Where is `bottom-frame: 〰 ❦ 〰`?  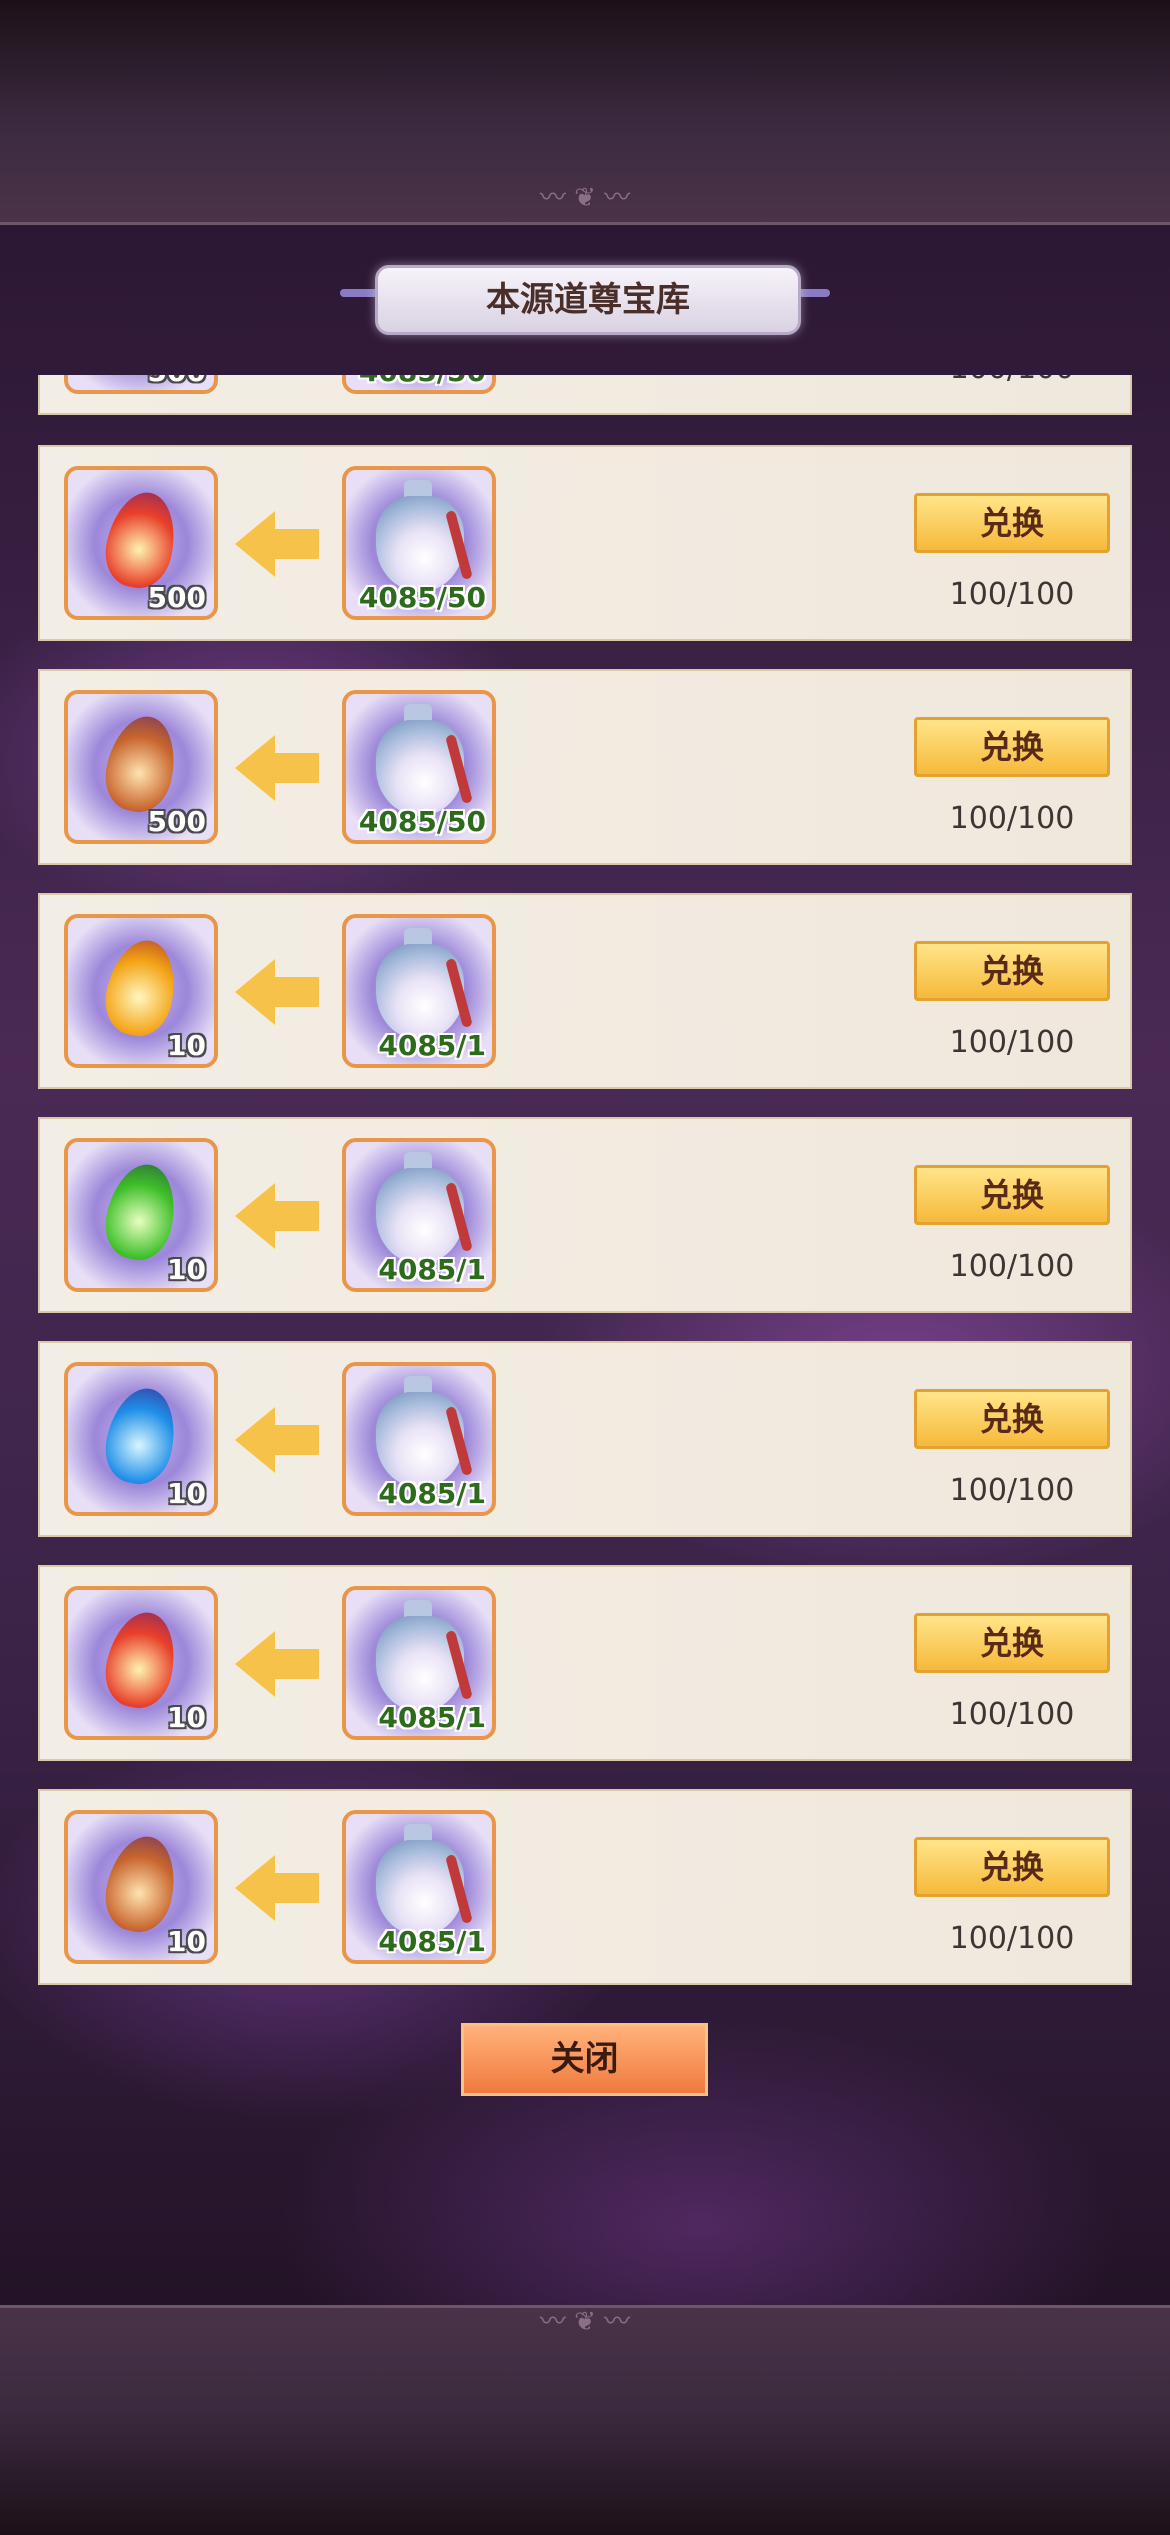 bottom-frame: 〰 ❦ 〰 is located at coordinates (585, 2420).